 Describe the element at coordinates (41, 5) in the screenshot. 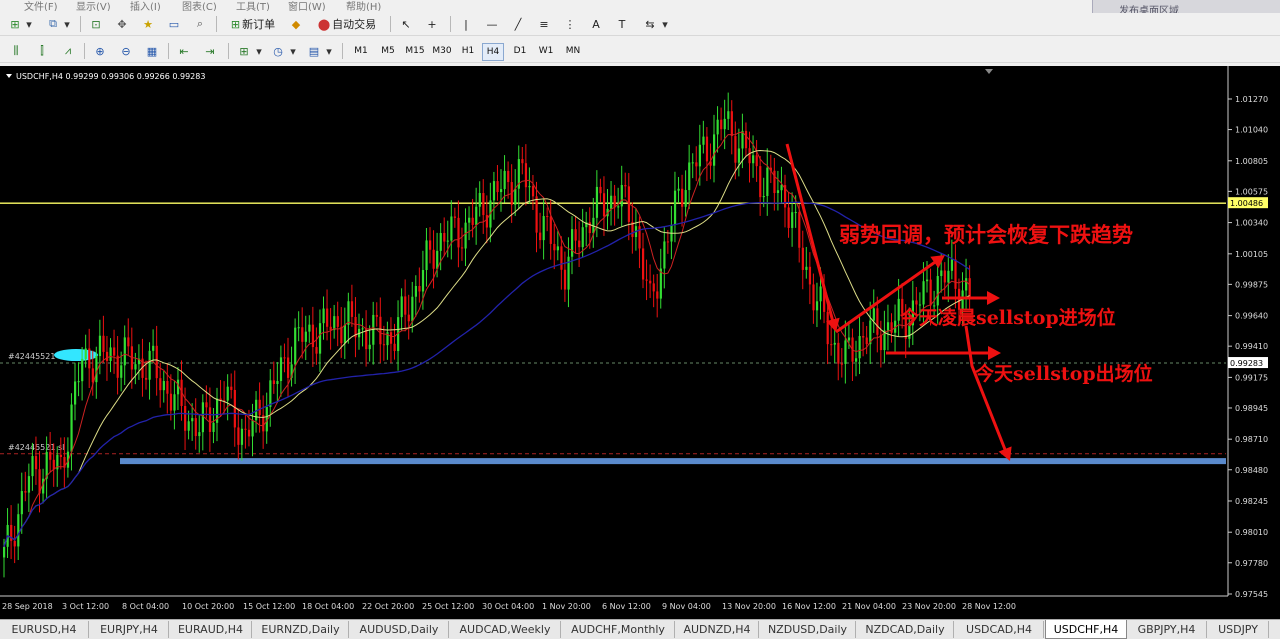

I see `menu-item-0: 文件(F)` at that location.